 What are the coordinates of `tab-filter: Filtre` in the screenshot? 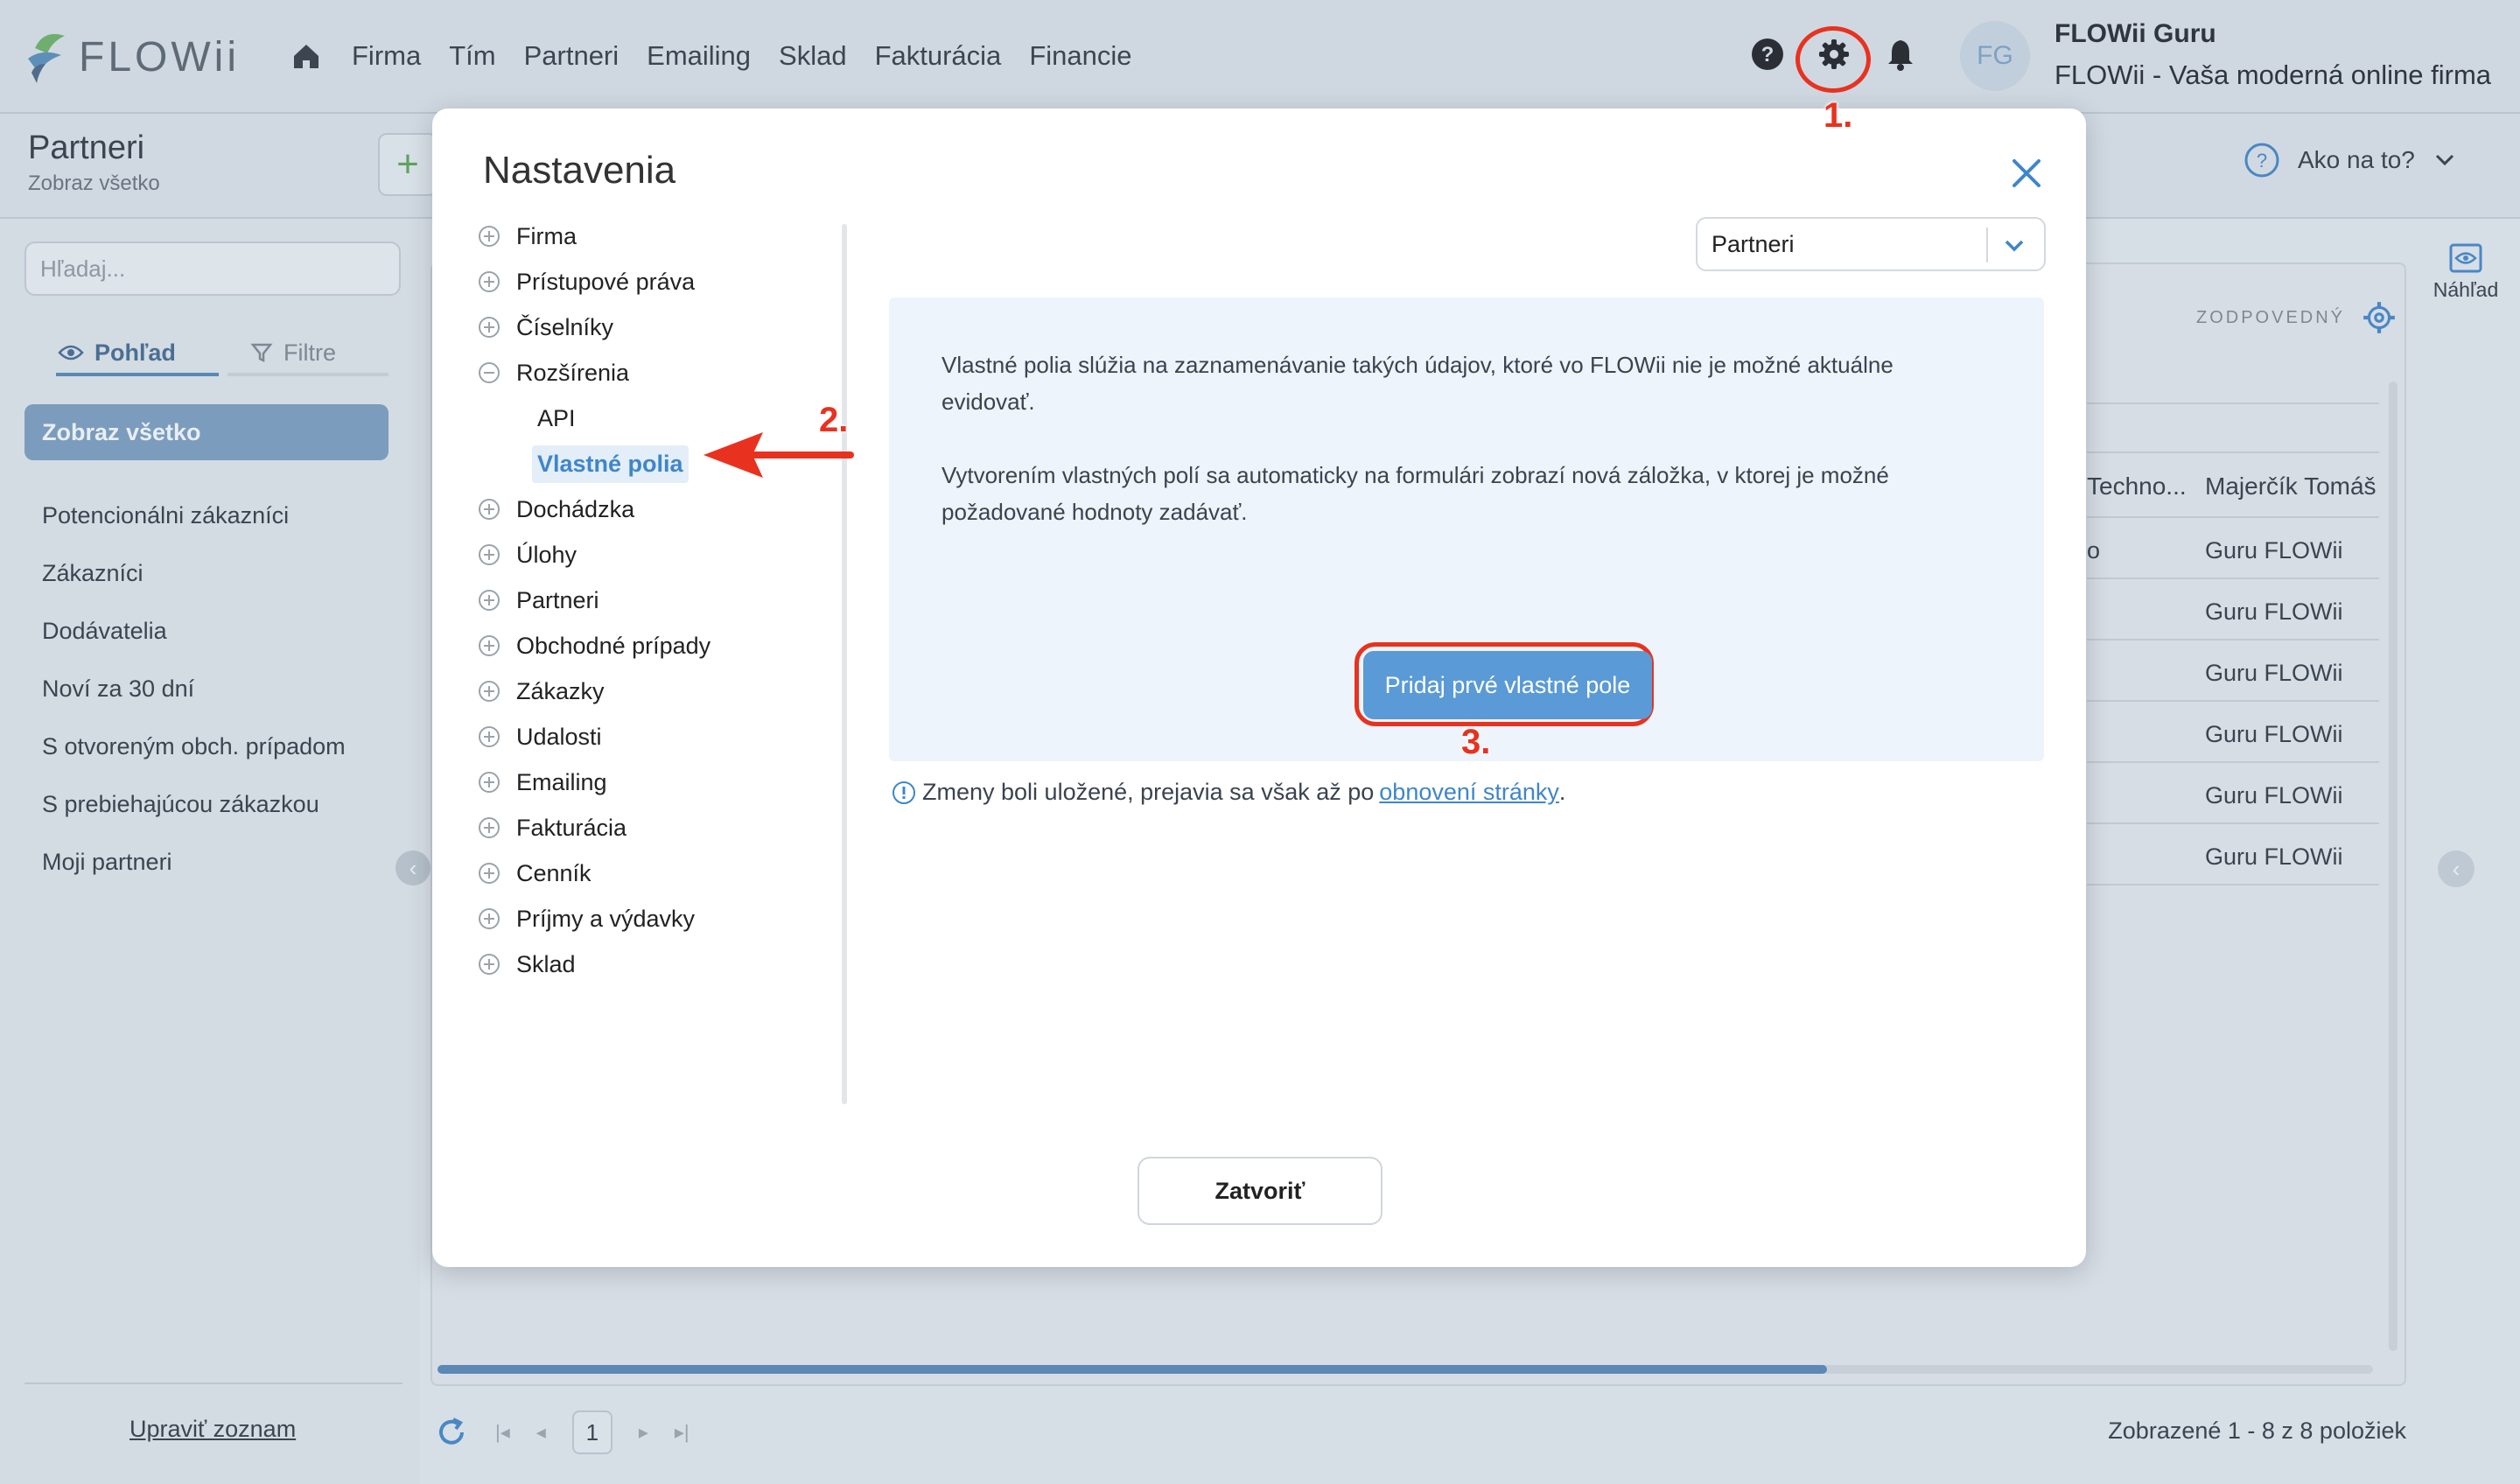 It's located at (293, 352).